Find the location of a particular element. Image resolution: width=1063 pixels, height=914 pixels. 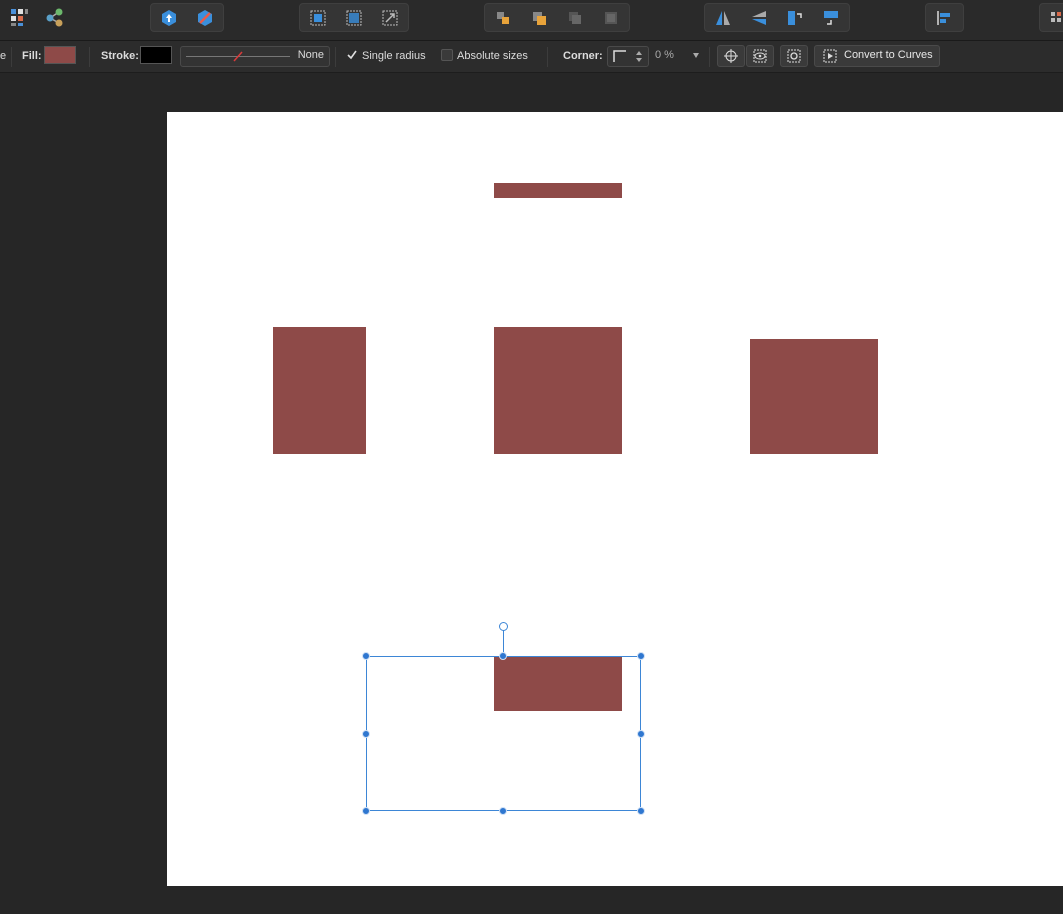

transform-icon is located at coordinates (390, 17).